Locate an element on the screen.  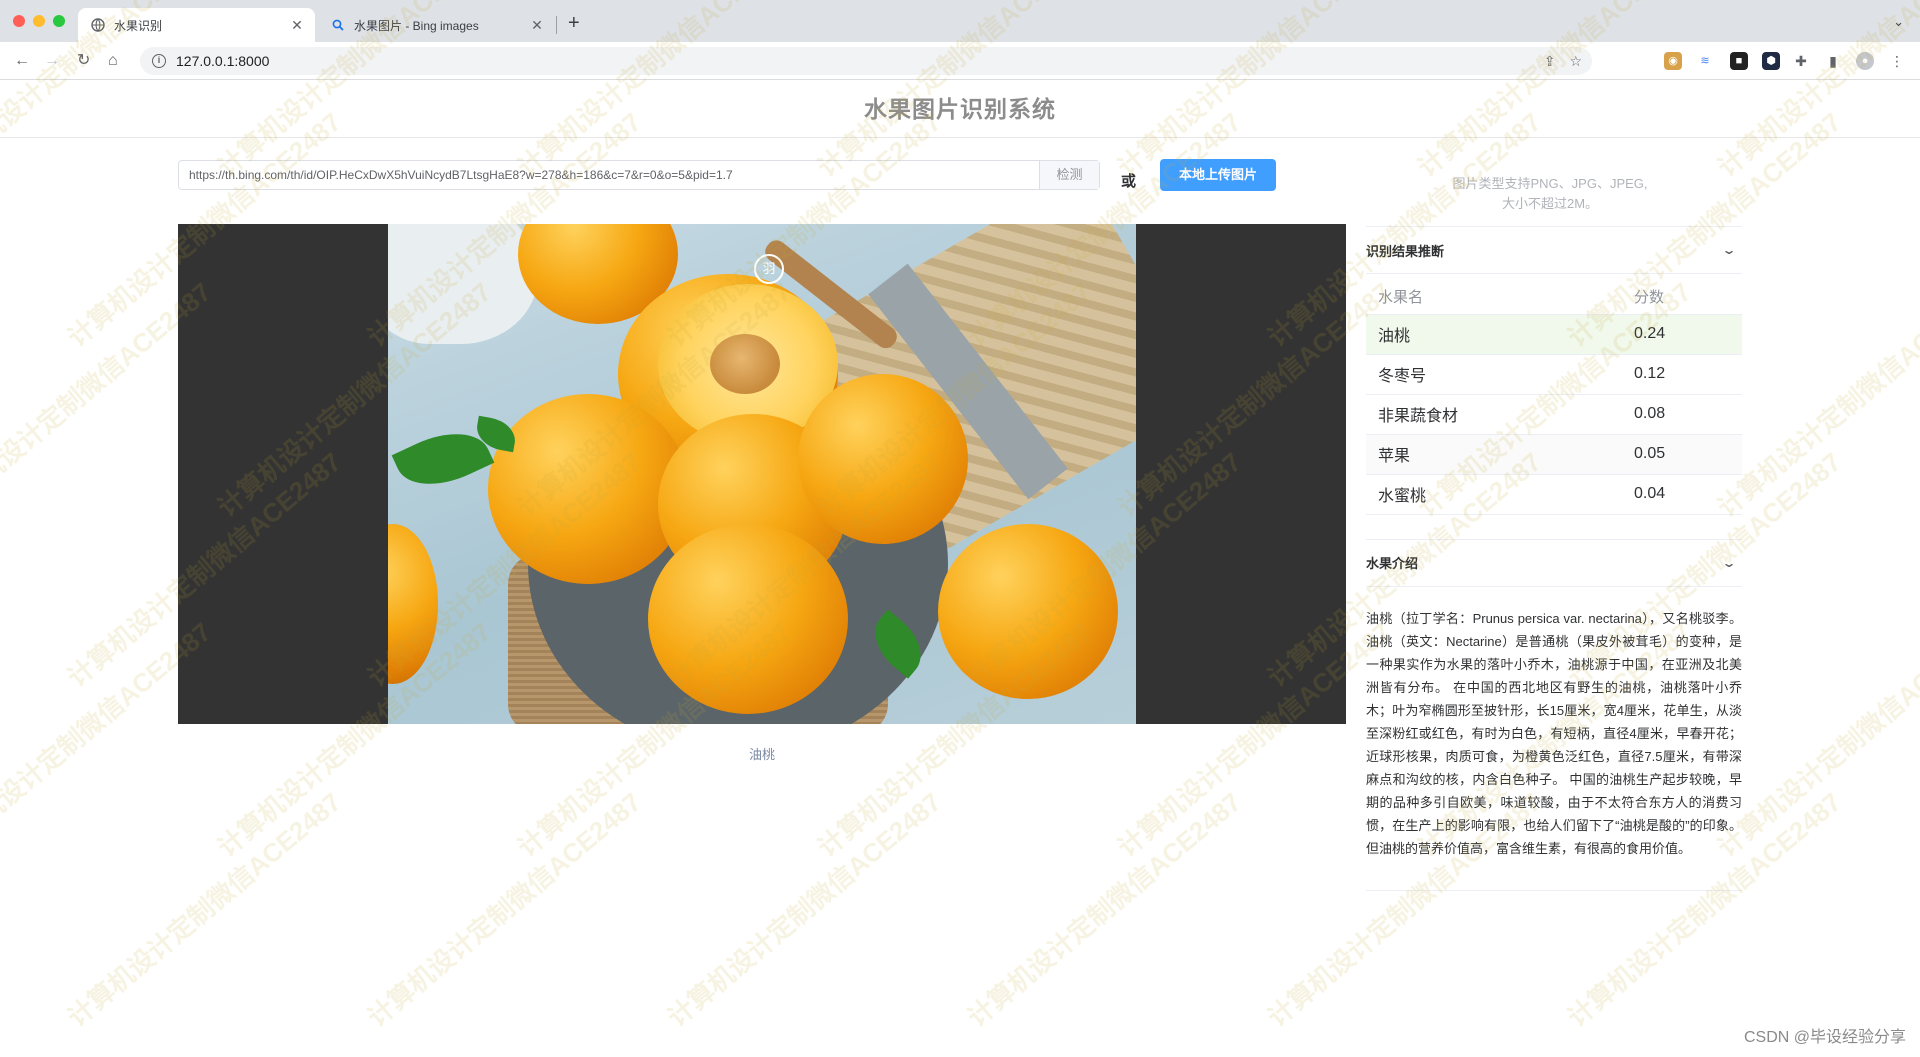
image-caption: 油桃 is located at coordinates (761, 754).